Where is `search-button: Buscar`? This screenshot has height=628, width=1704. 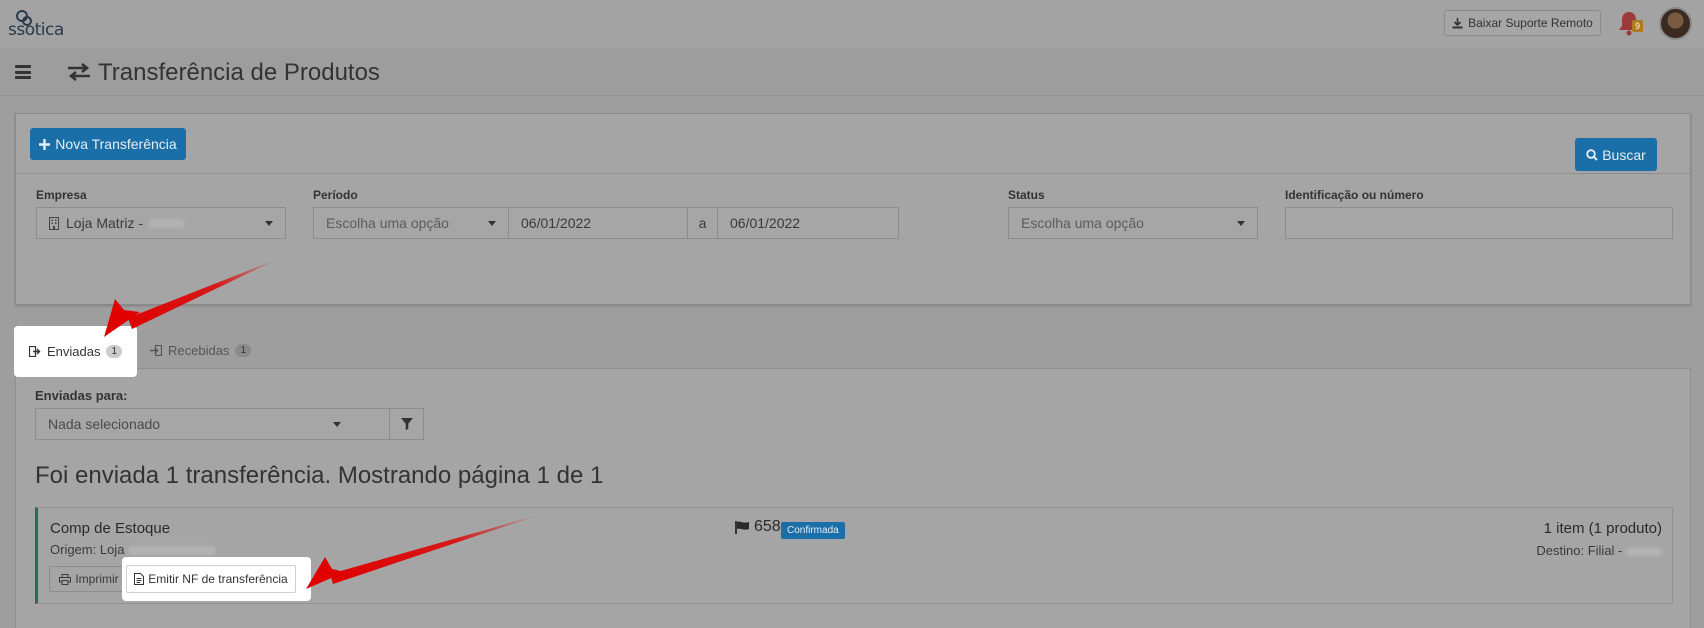 search-button: Buscar is located at coordinates (1616, 154).